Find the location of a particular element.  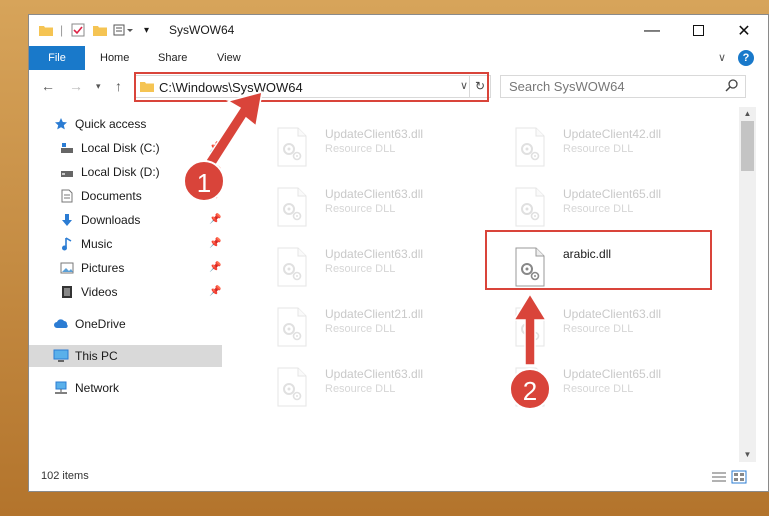

arrow-2-icon is located at coordinates (530, 329).